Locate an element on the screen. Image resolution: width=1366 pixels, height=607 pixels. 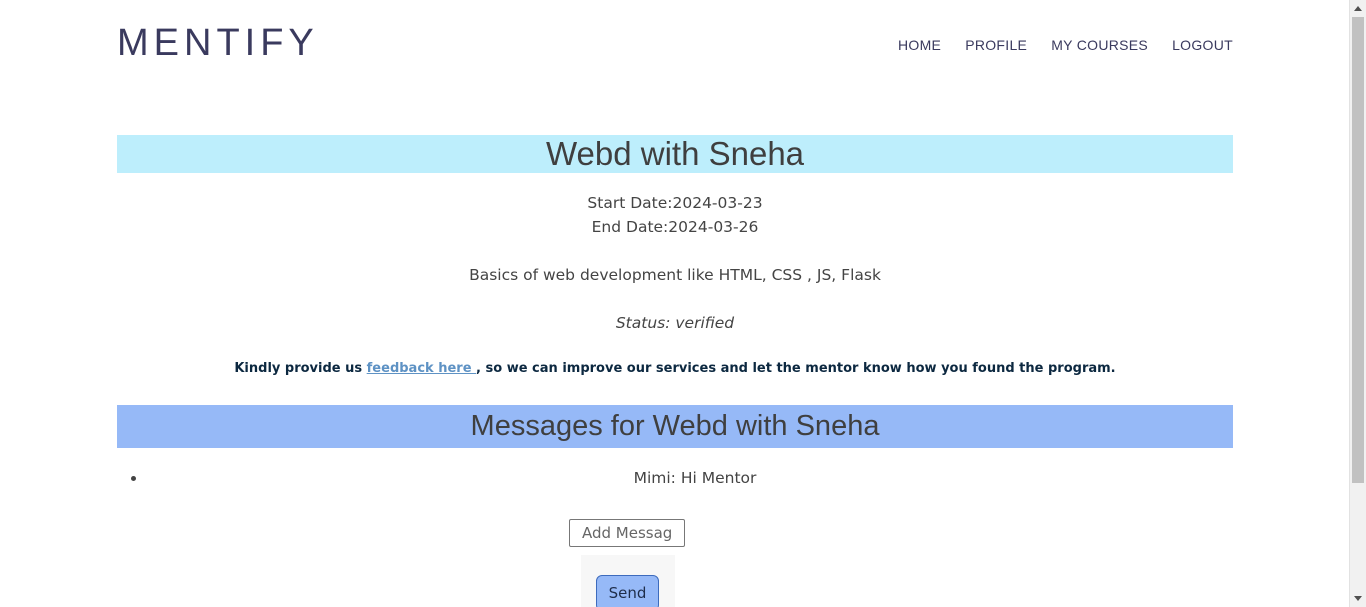
send-button: Send is located at coordinates (627, 591).